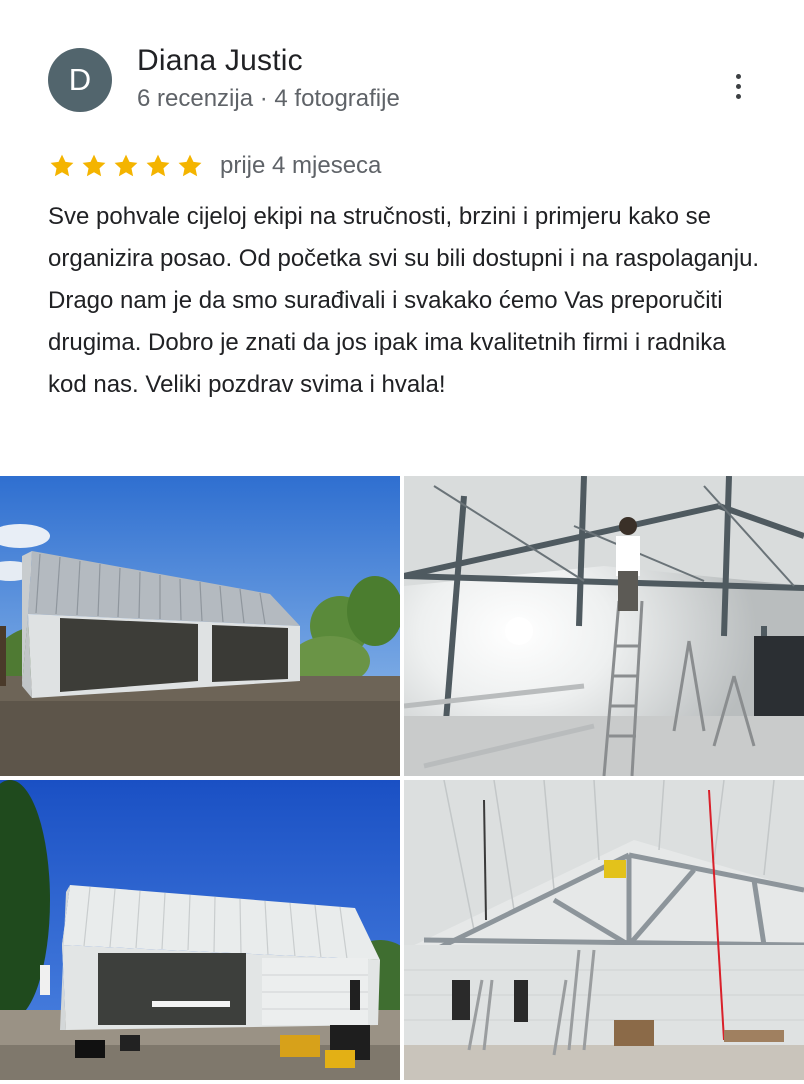  I want to click on review-date: prije 4 mjeseca, so click(301, 165).